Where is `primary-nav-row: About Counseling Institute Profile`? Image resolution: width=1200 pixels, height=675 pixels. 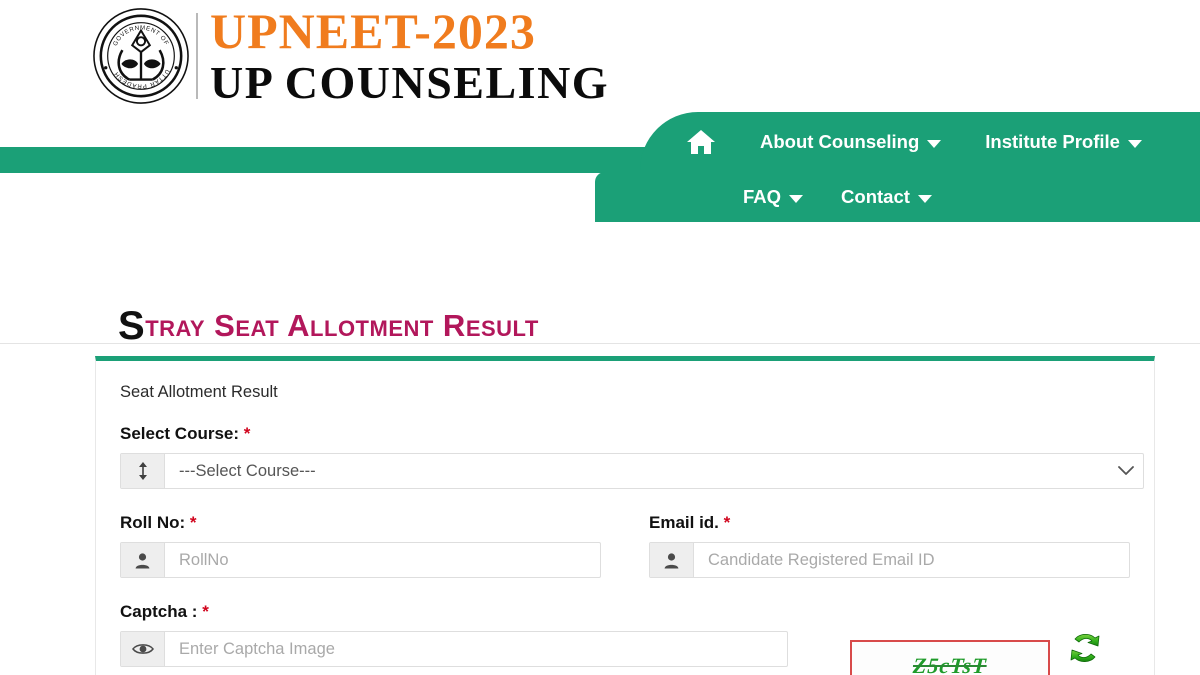
primary-nav-row: About Counseling Institute Profile is located at coordinates (920, 142).